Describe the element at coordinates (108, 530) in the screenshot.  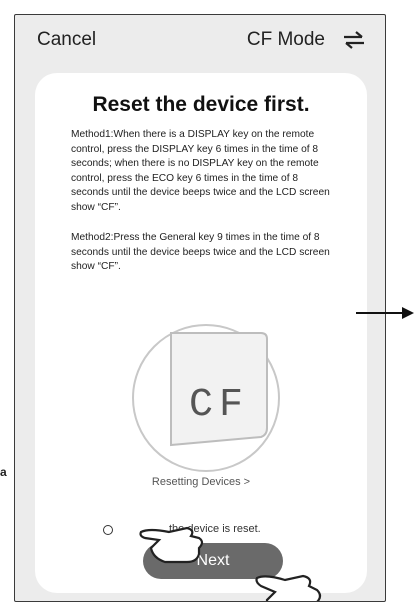
I see `confirm-checkbox` at that location.